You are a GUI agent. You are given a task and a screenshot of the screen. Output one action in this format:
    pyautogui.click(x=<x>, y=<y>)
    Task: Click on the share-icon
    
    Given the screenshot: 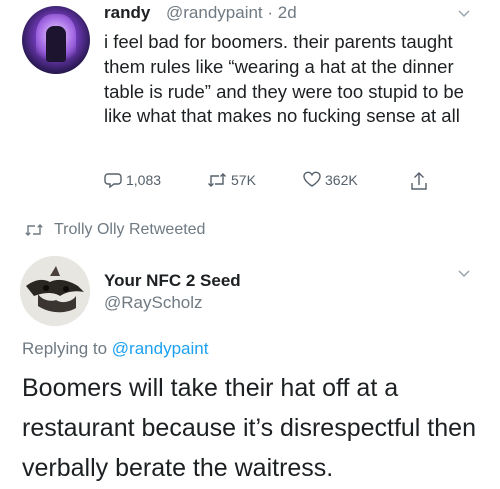 What is the action you would take?
    pyautogui.click(x=419, y=181)
    